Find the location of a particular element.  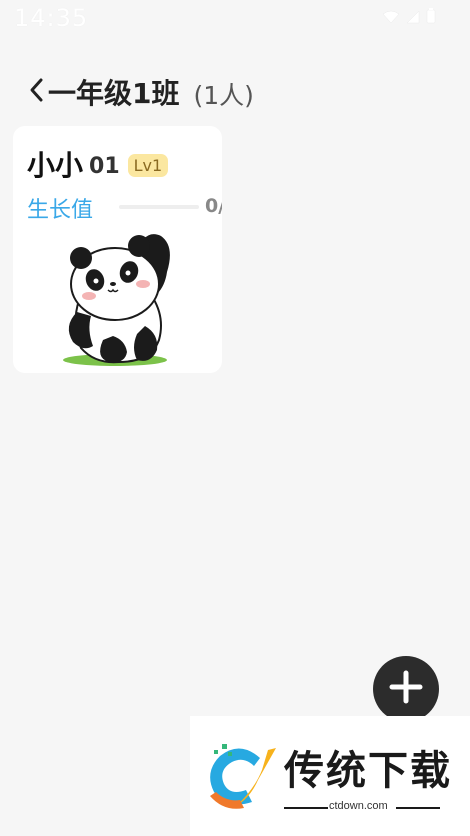

student-name-row: 小小 01 Lv1 is located at coordinates (98, 164).